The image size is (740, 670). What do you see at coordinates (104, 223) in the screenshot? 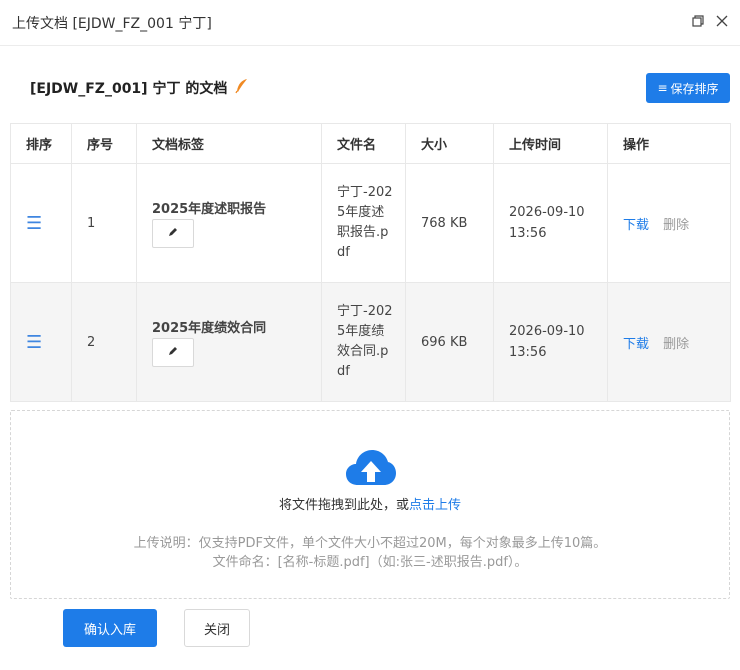
I see `row-index: 1` at bounding box center [104, 223].